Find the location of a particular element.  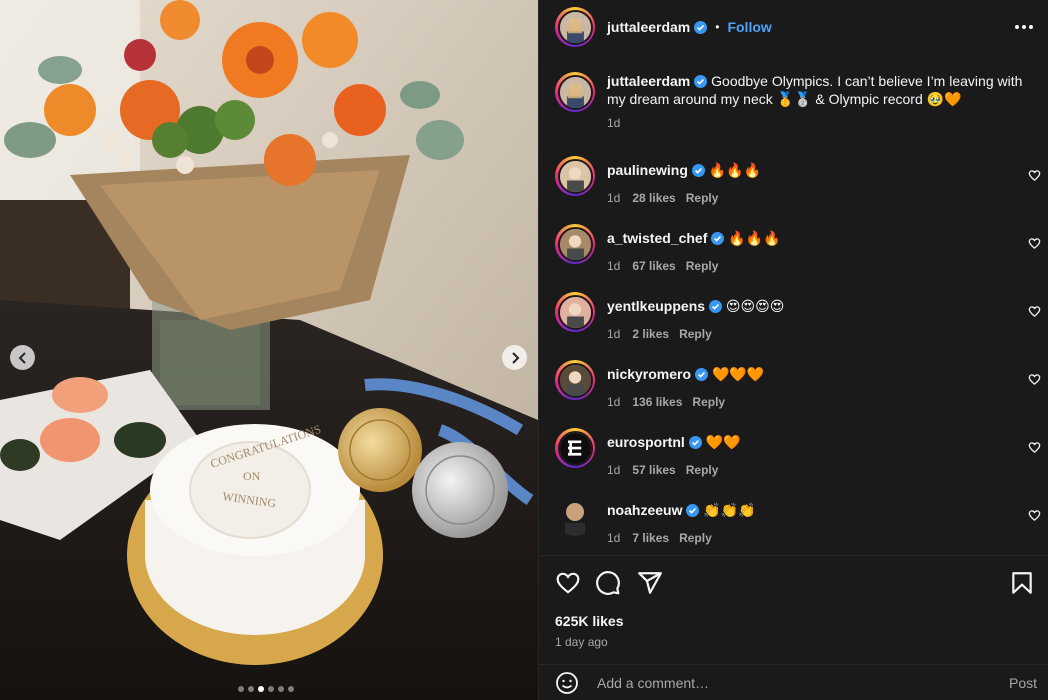

post-header: juttaleerdam • Follow is located at coordinates (793, 27).